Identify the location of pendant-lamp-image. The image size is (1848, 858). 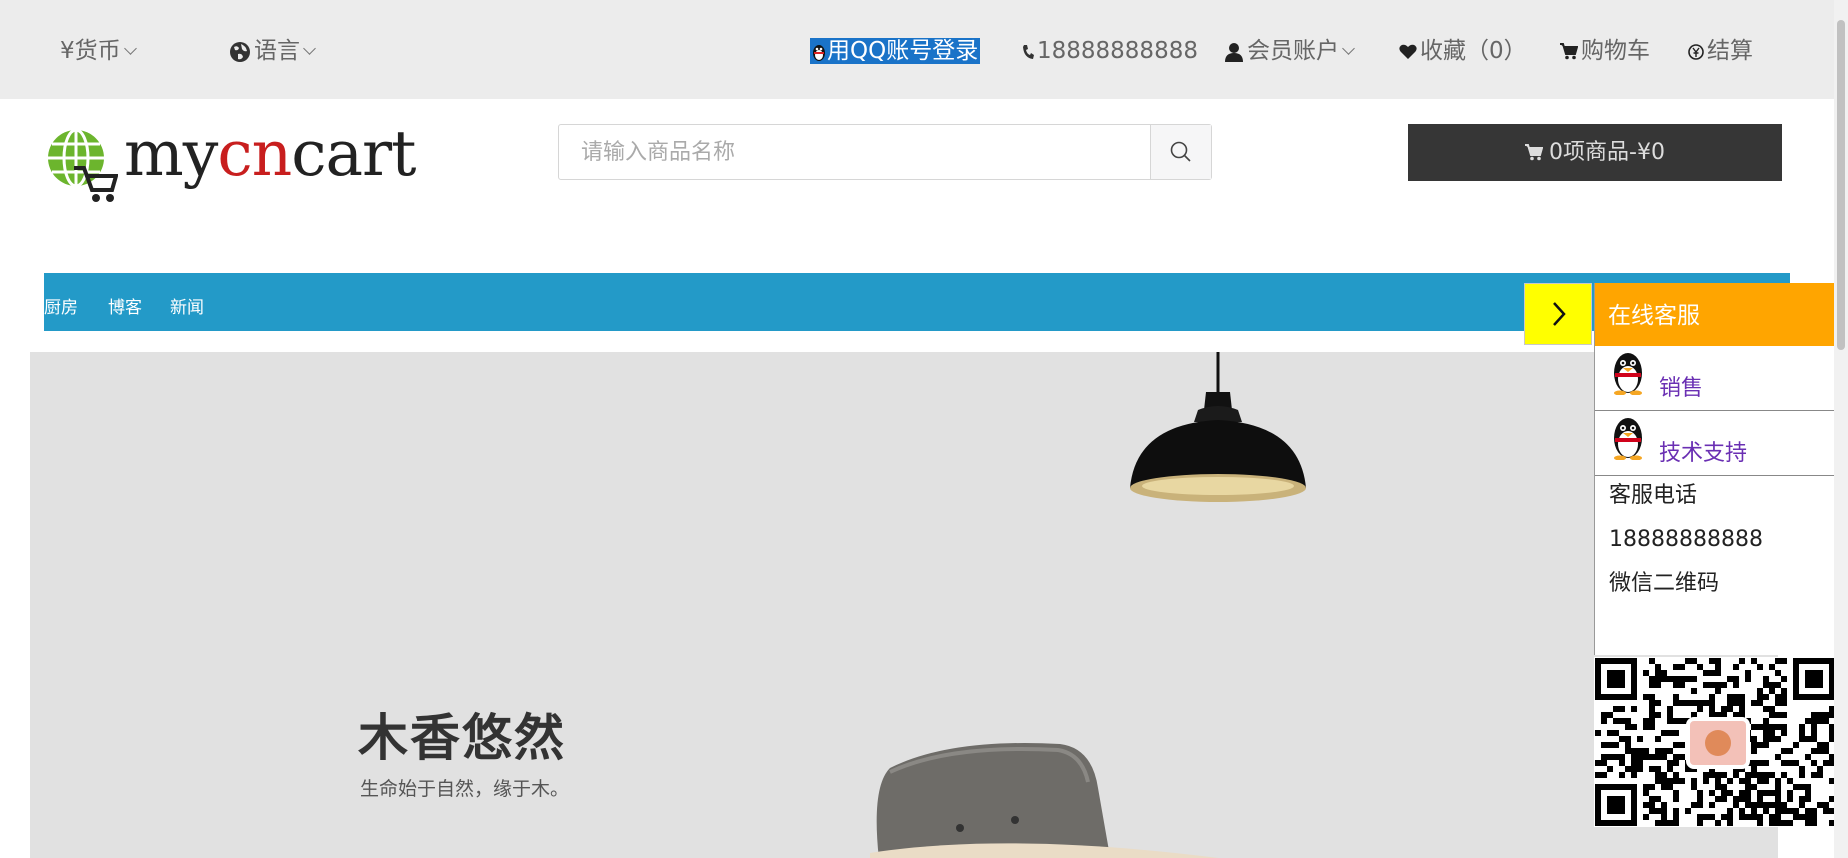
(1218, 427).